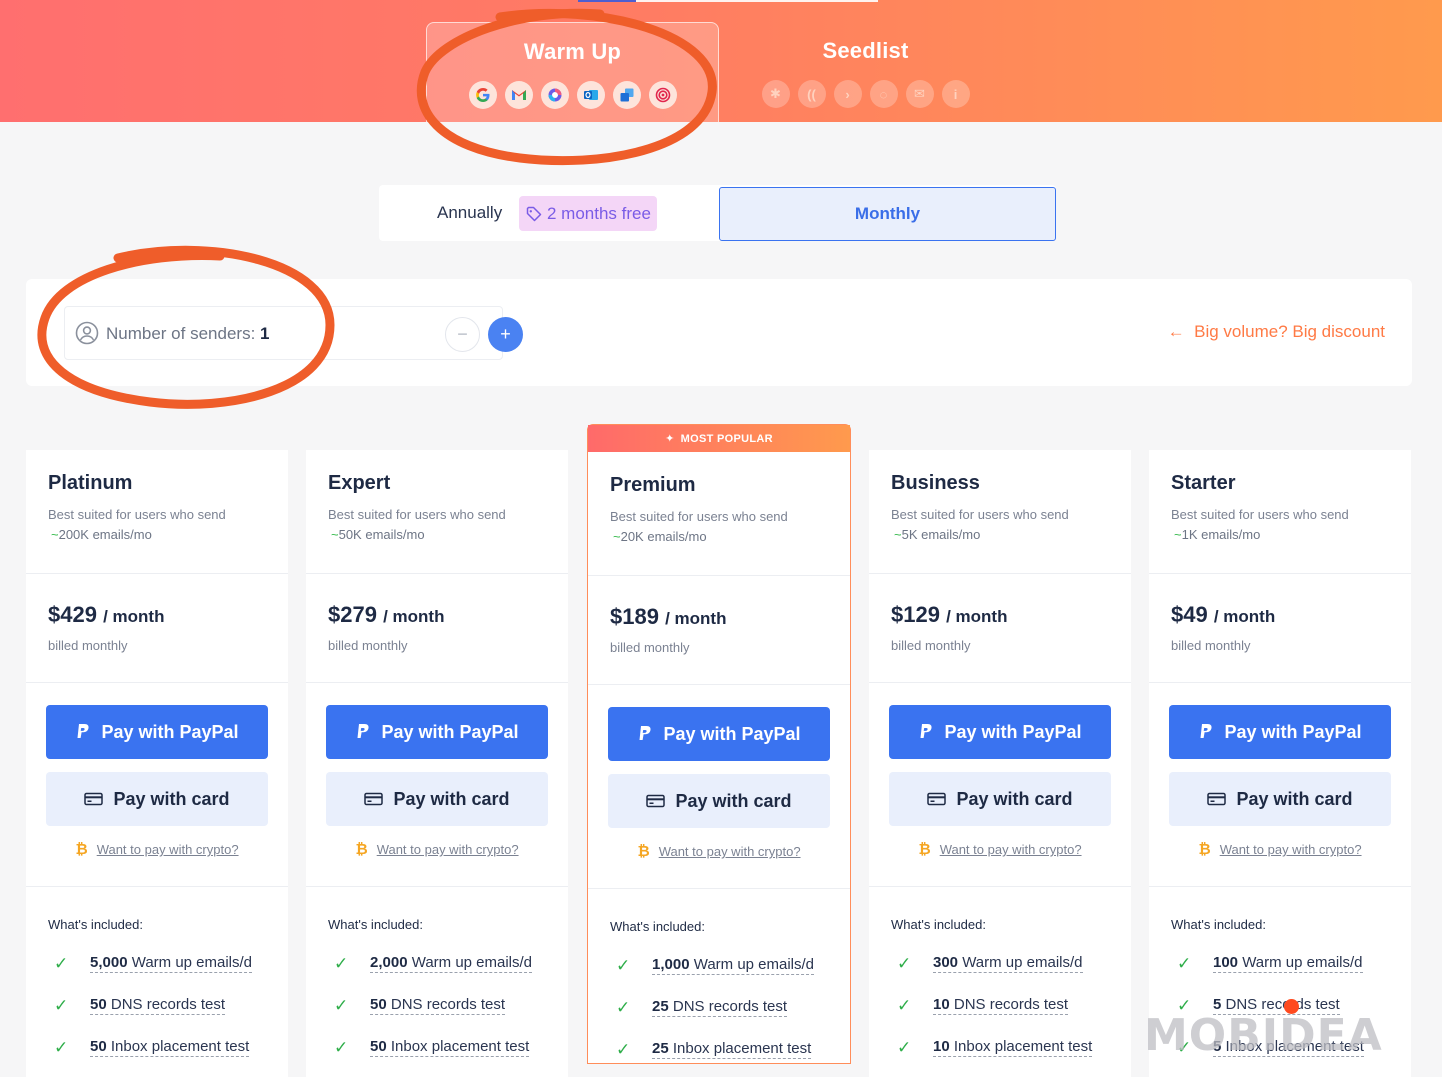 Image resolution: width=1442 pixels, height=1077 pixels. I want to click on feature-dns: 25 DNS records test, so click(720, 1007).